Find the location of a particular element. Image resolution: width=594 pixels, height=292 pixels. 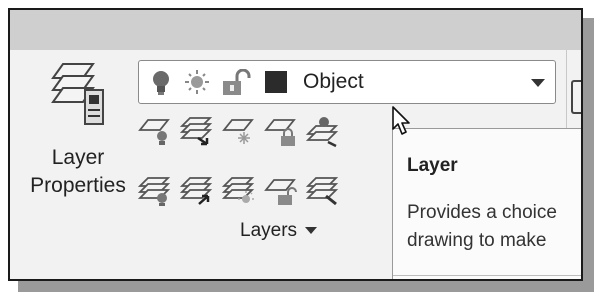

layer-properties-button: Layer Properties is located at coordinates (78, 133).